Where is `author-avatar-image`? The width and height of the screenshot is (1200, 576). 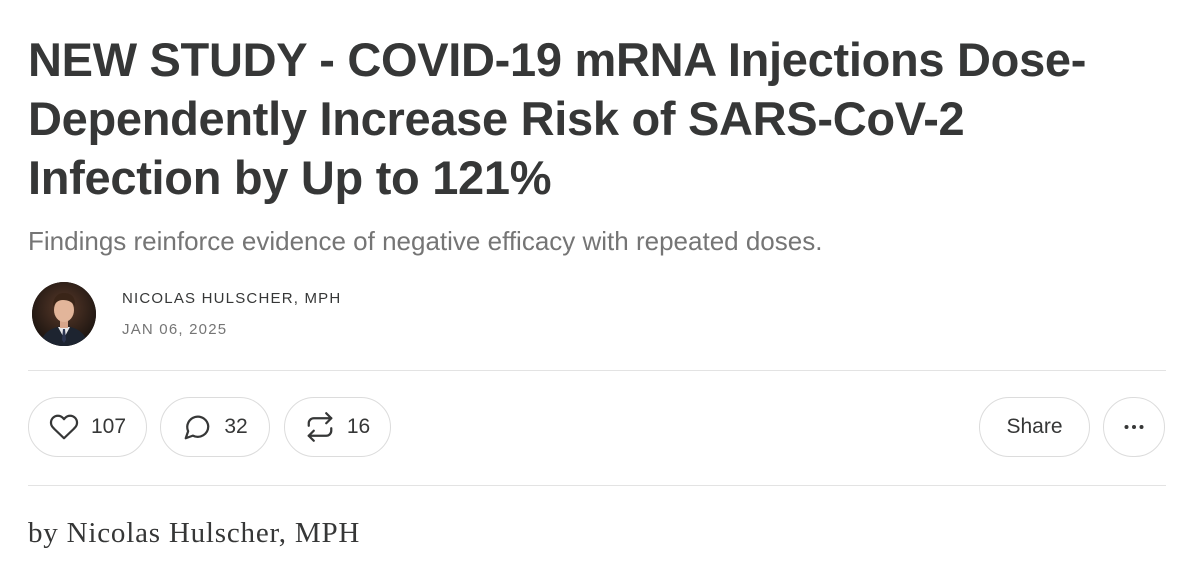
author-avatar-image is located at coordinates (64, 314).